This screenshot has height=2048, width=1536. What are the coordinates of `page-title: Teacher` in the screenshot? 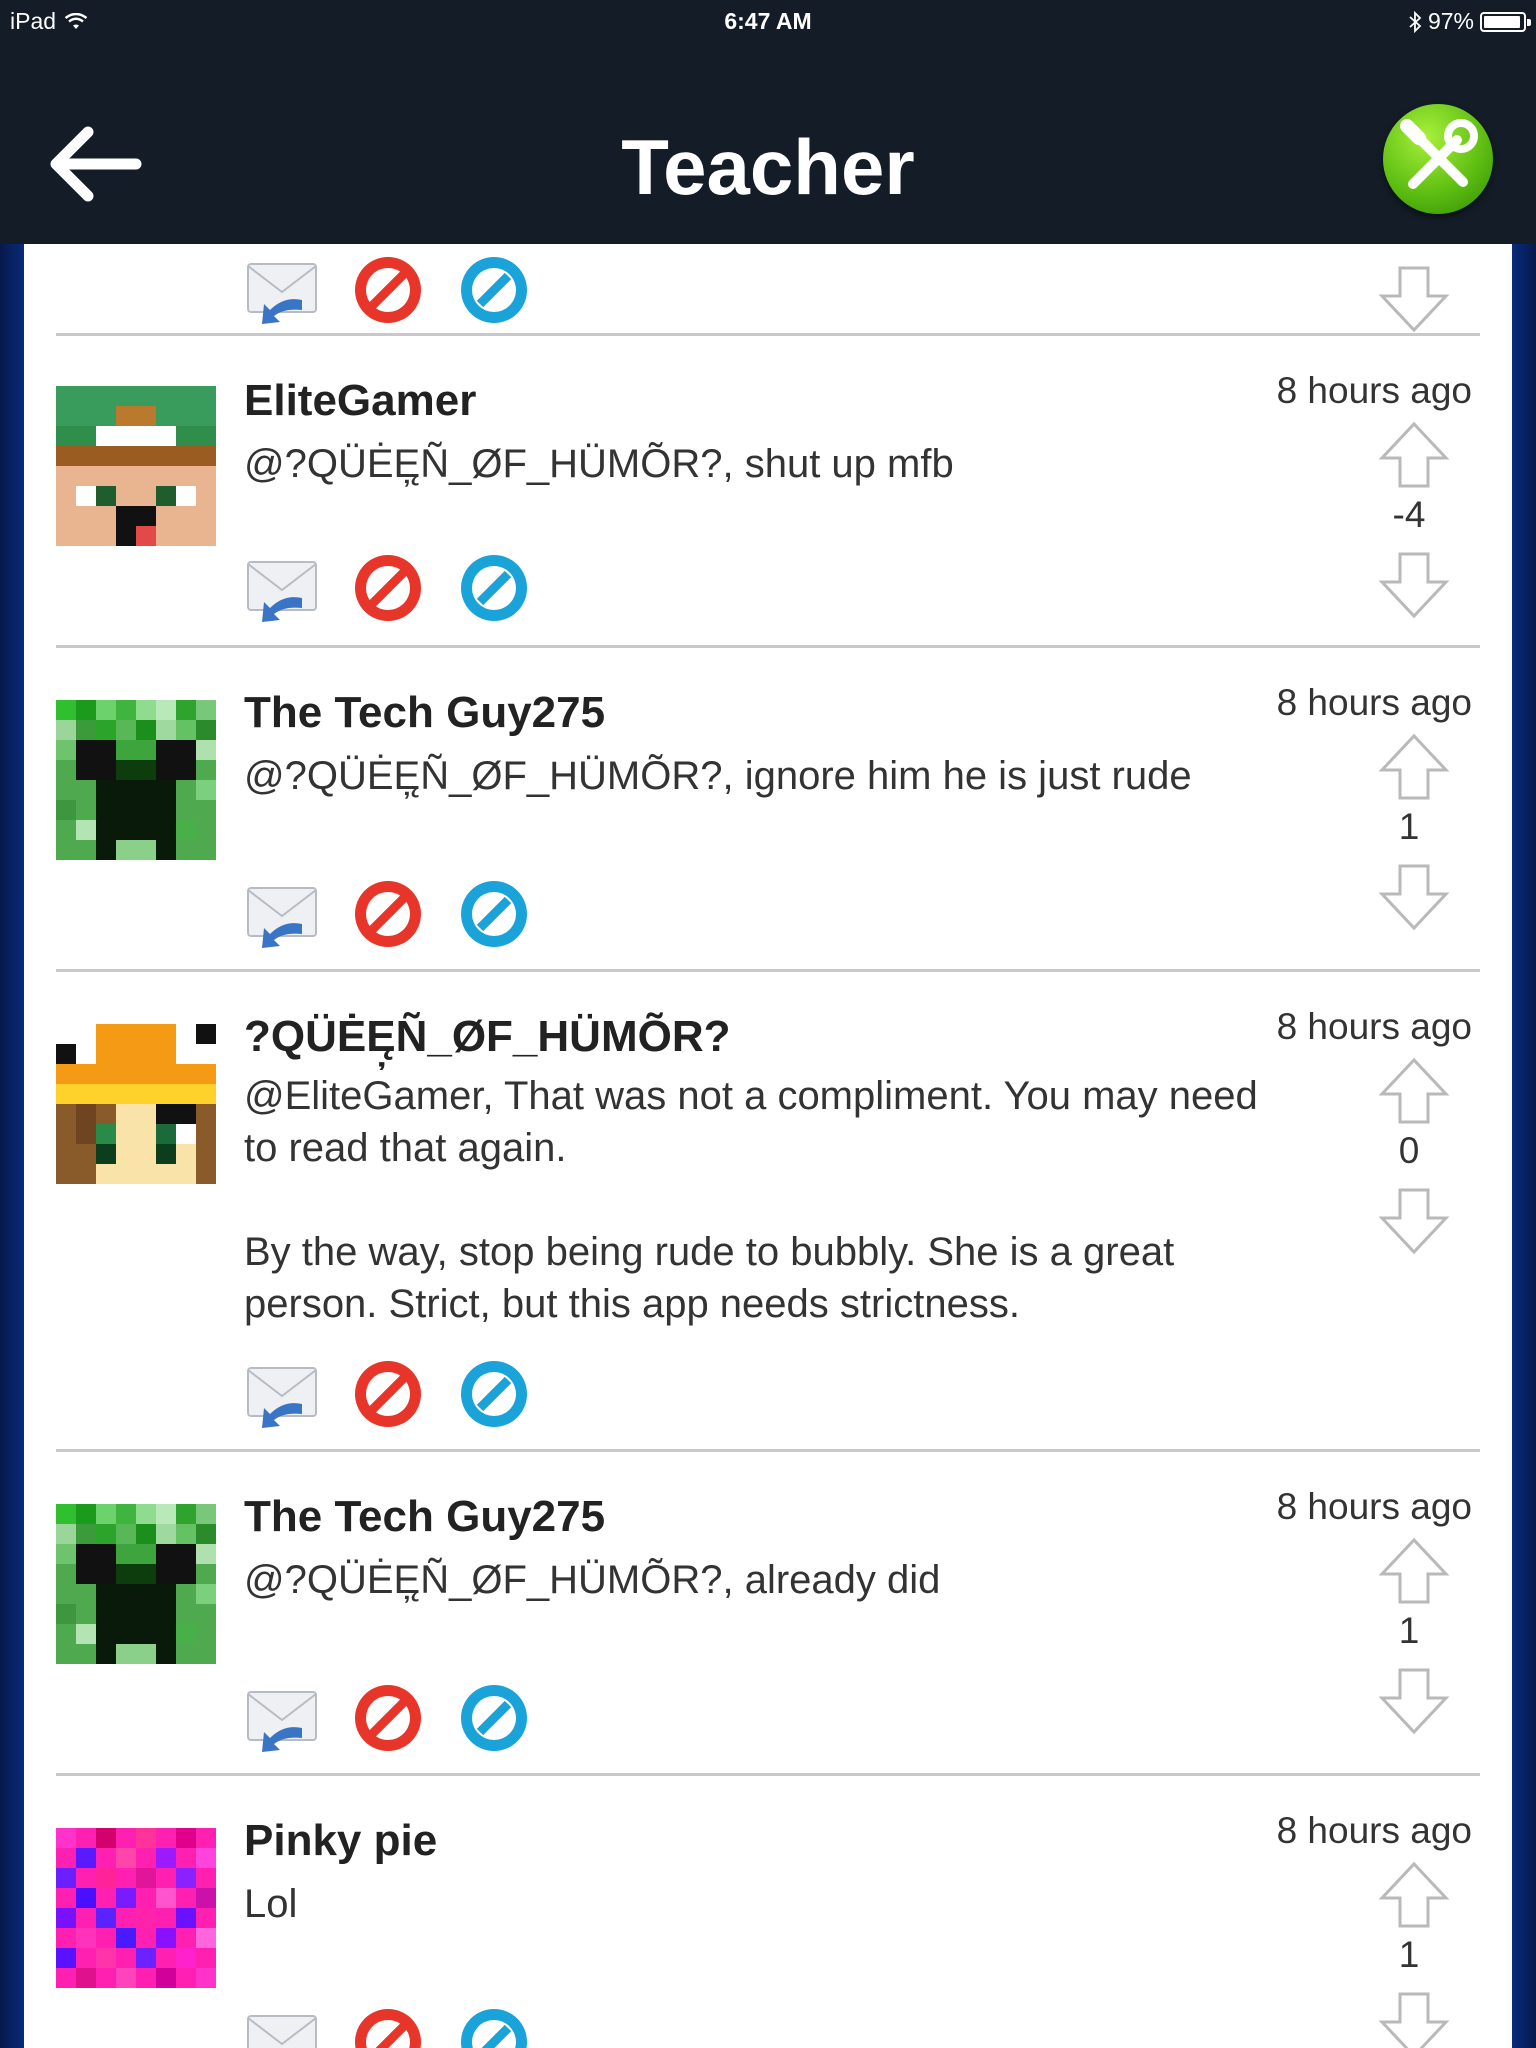 It's located at (768, 167).